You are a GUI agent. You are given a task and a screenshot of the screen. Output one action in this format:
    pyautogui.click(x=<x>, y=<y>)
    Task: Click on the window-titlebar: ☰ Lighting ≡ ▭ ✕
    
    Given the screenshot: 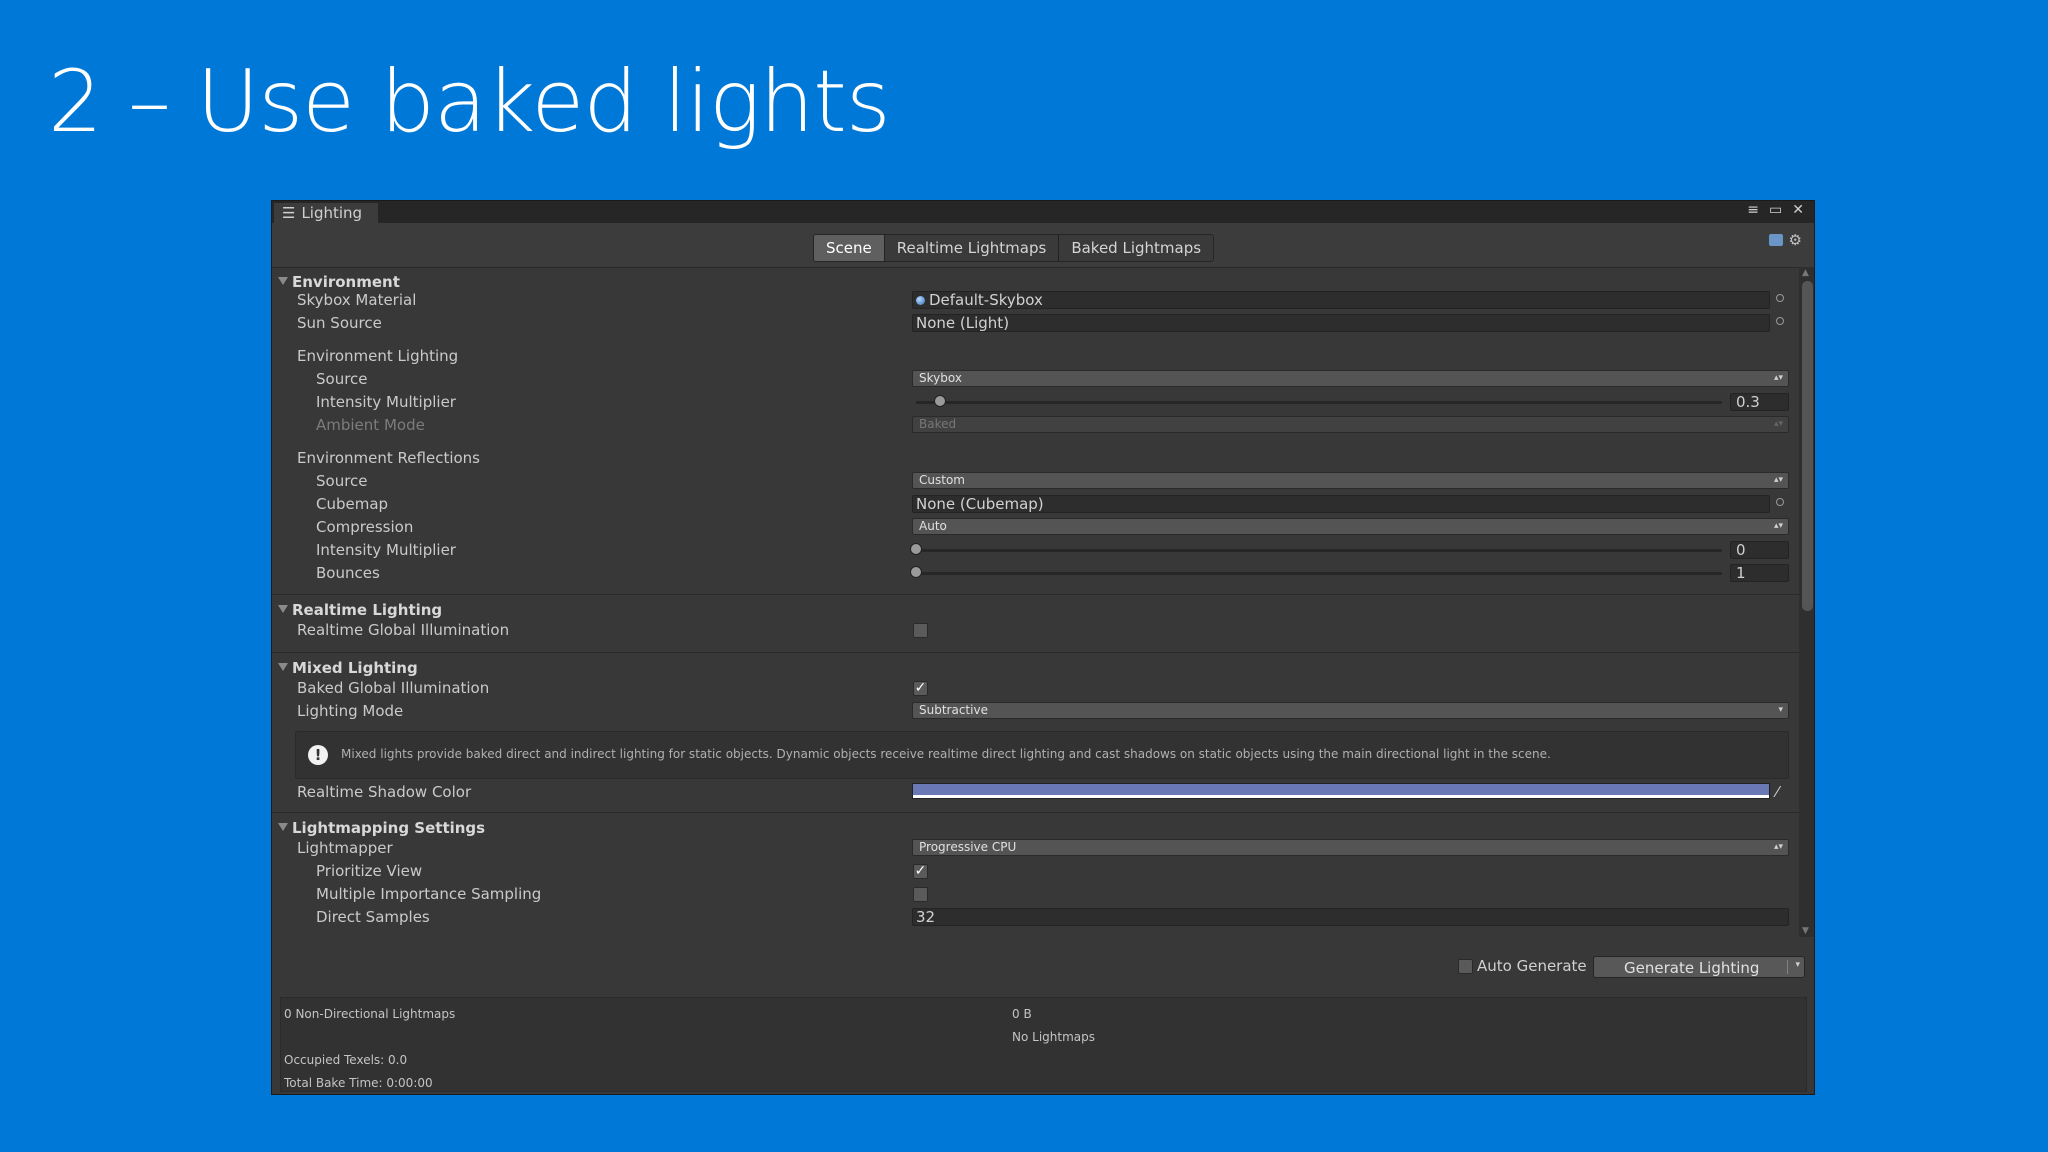 What is the action you would take?
    pyautogui.click(x=1043, y=212)
    